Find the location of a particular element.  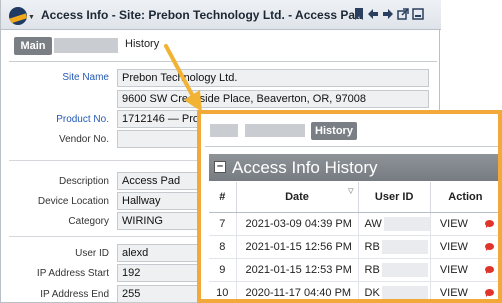

row-date: 2020-11-17 04:40 PM is located at coordinates (297, 290).